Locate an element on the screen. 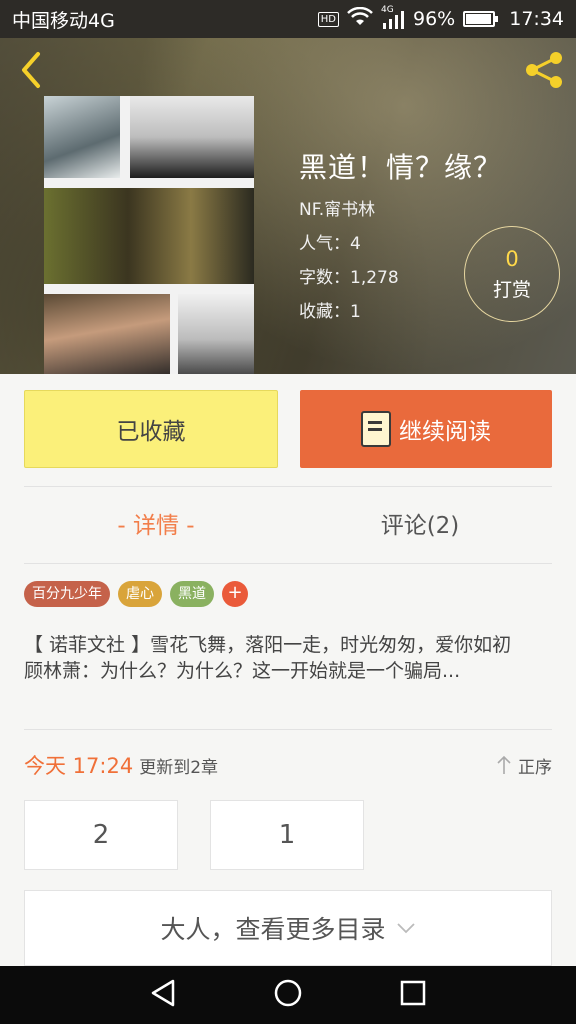 This screenshot has height=1024, width=576. battery-icon is located at coordinates (481, 19).